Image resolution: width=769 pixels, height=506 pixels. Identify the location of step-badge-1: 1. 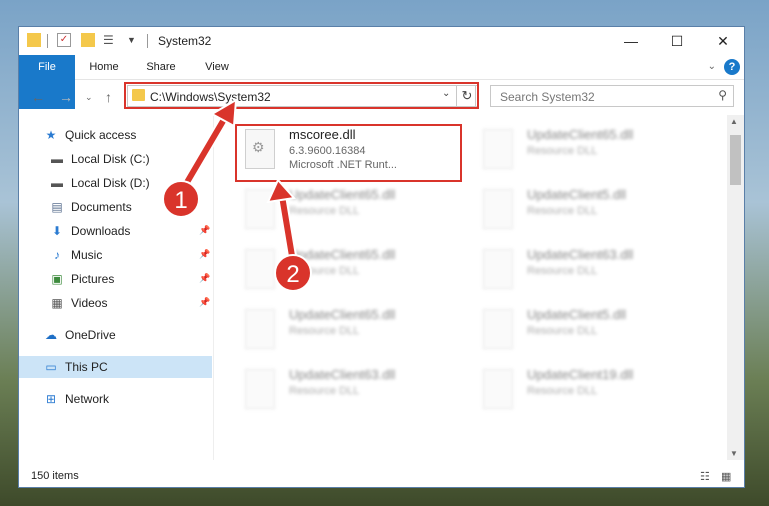
(181, 199).